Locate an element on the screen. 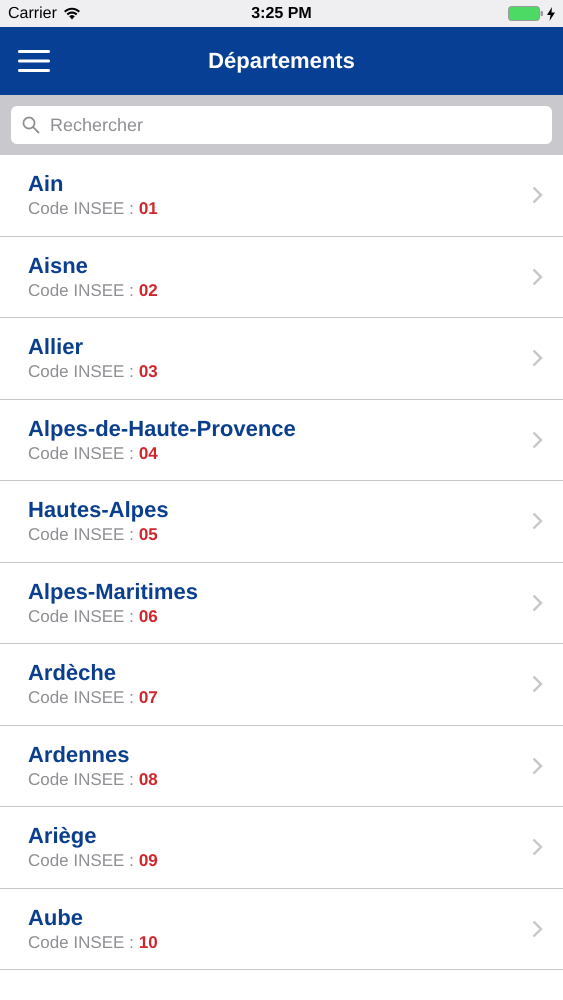  code-value: 02 is located at coordinates (148, 290).